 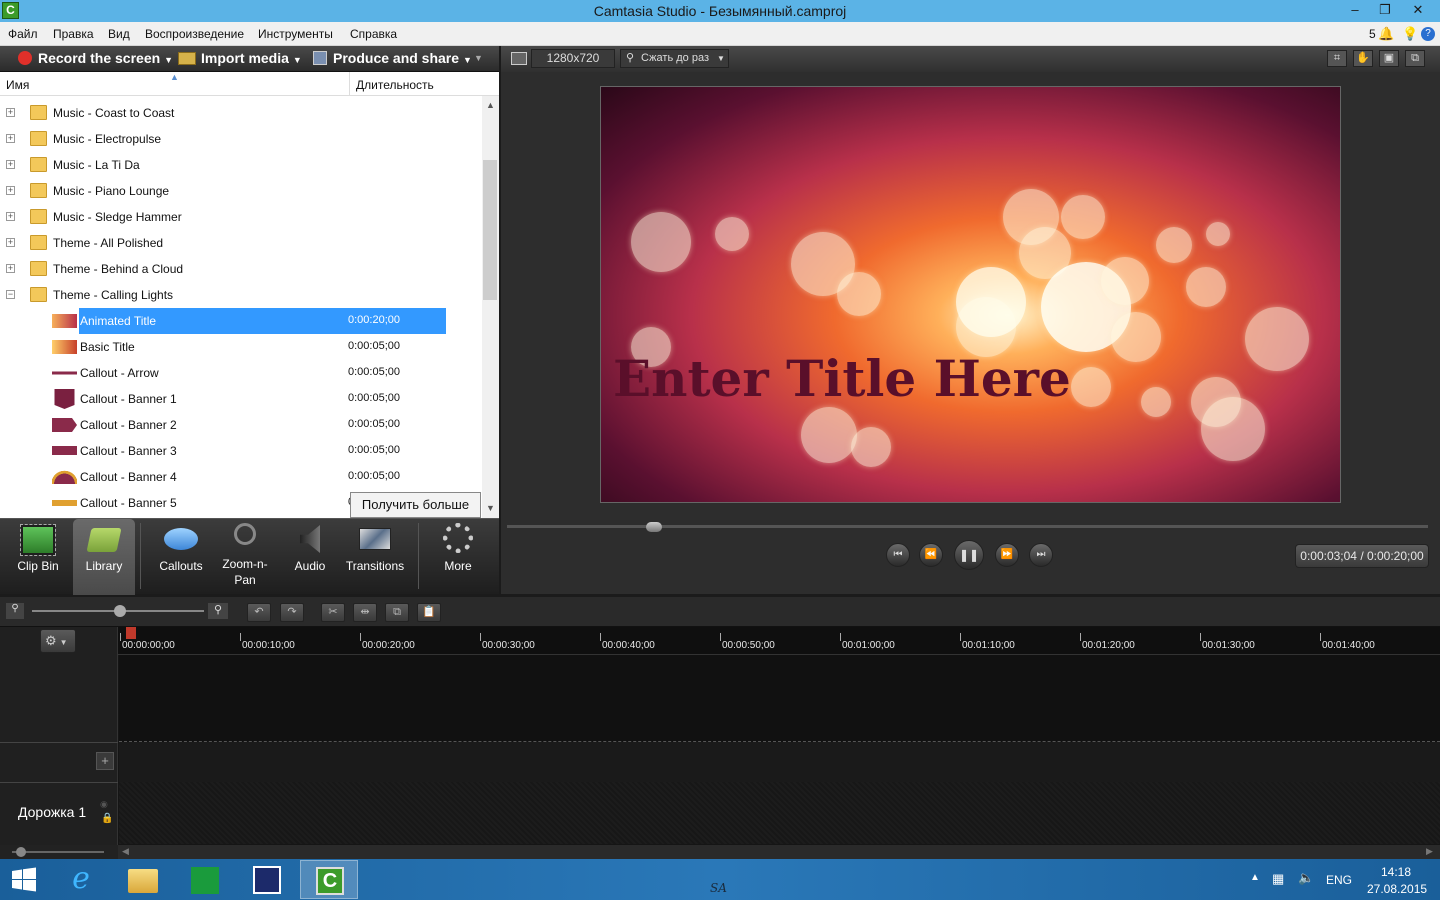 I want to click on dimensions-icon, so click(x=519, y=58).